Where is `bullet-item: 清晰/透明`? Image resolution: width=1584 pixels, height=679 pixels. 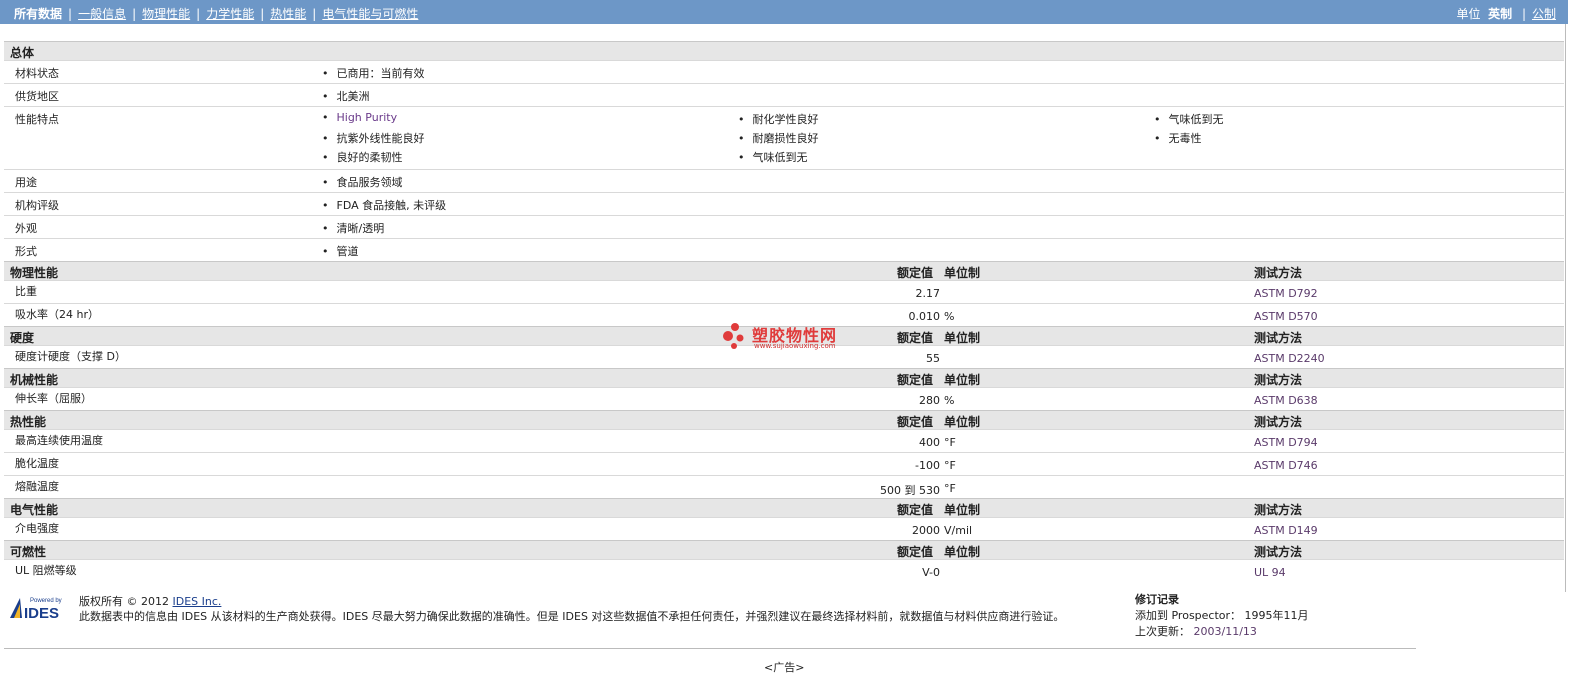 bullet-item: 清晰/透明 is located at coordinates (353, 229).